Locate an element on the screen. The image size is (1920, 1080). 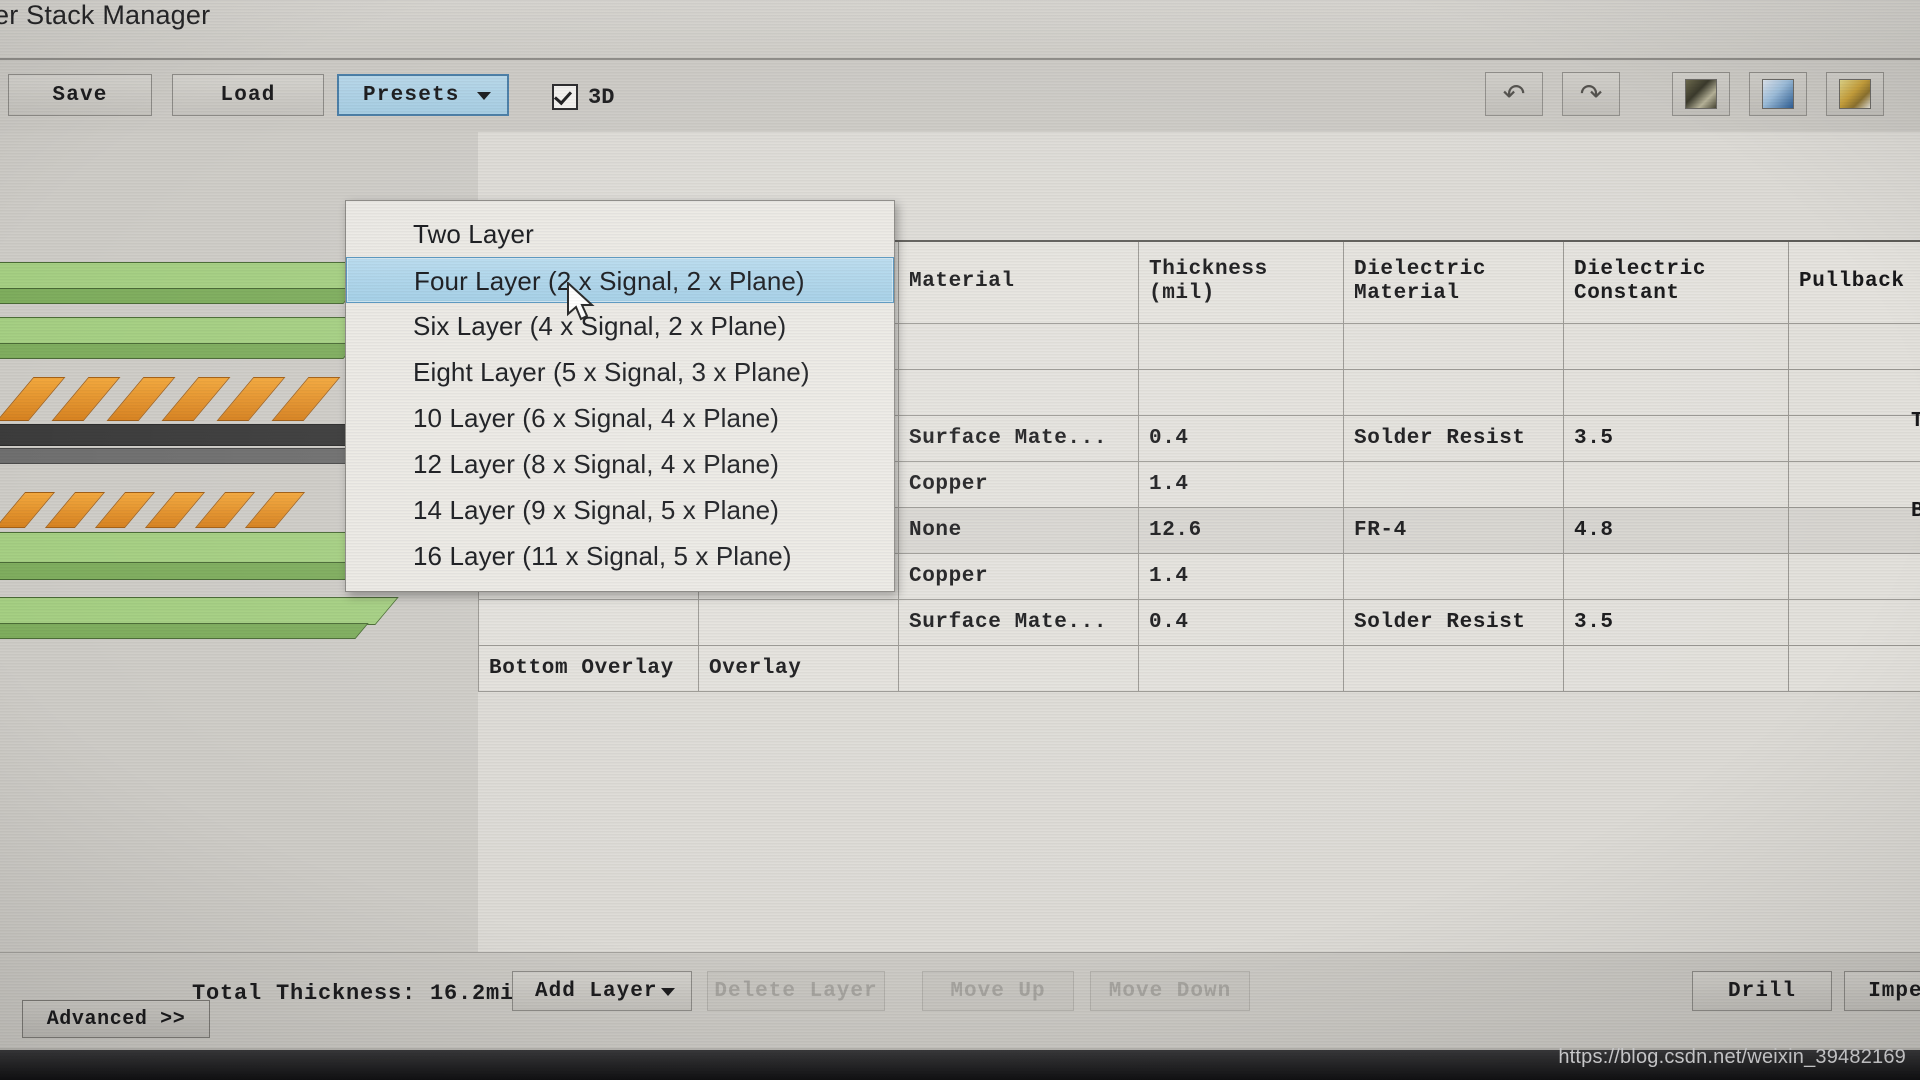
undo-button: ↶ is located at coordinates (1514, 94).